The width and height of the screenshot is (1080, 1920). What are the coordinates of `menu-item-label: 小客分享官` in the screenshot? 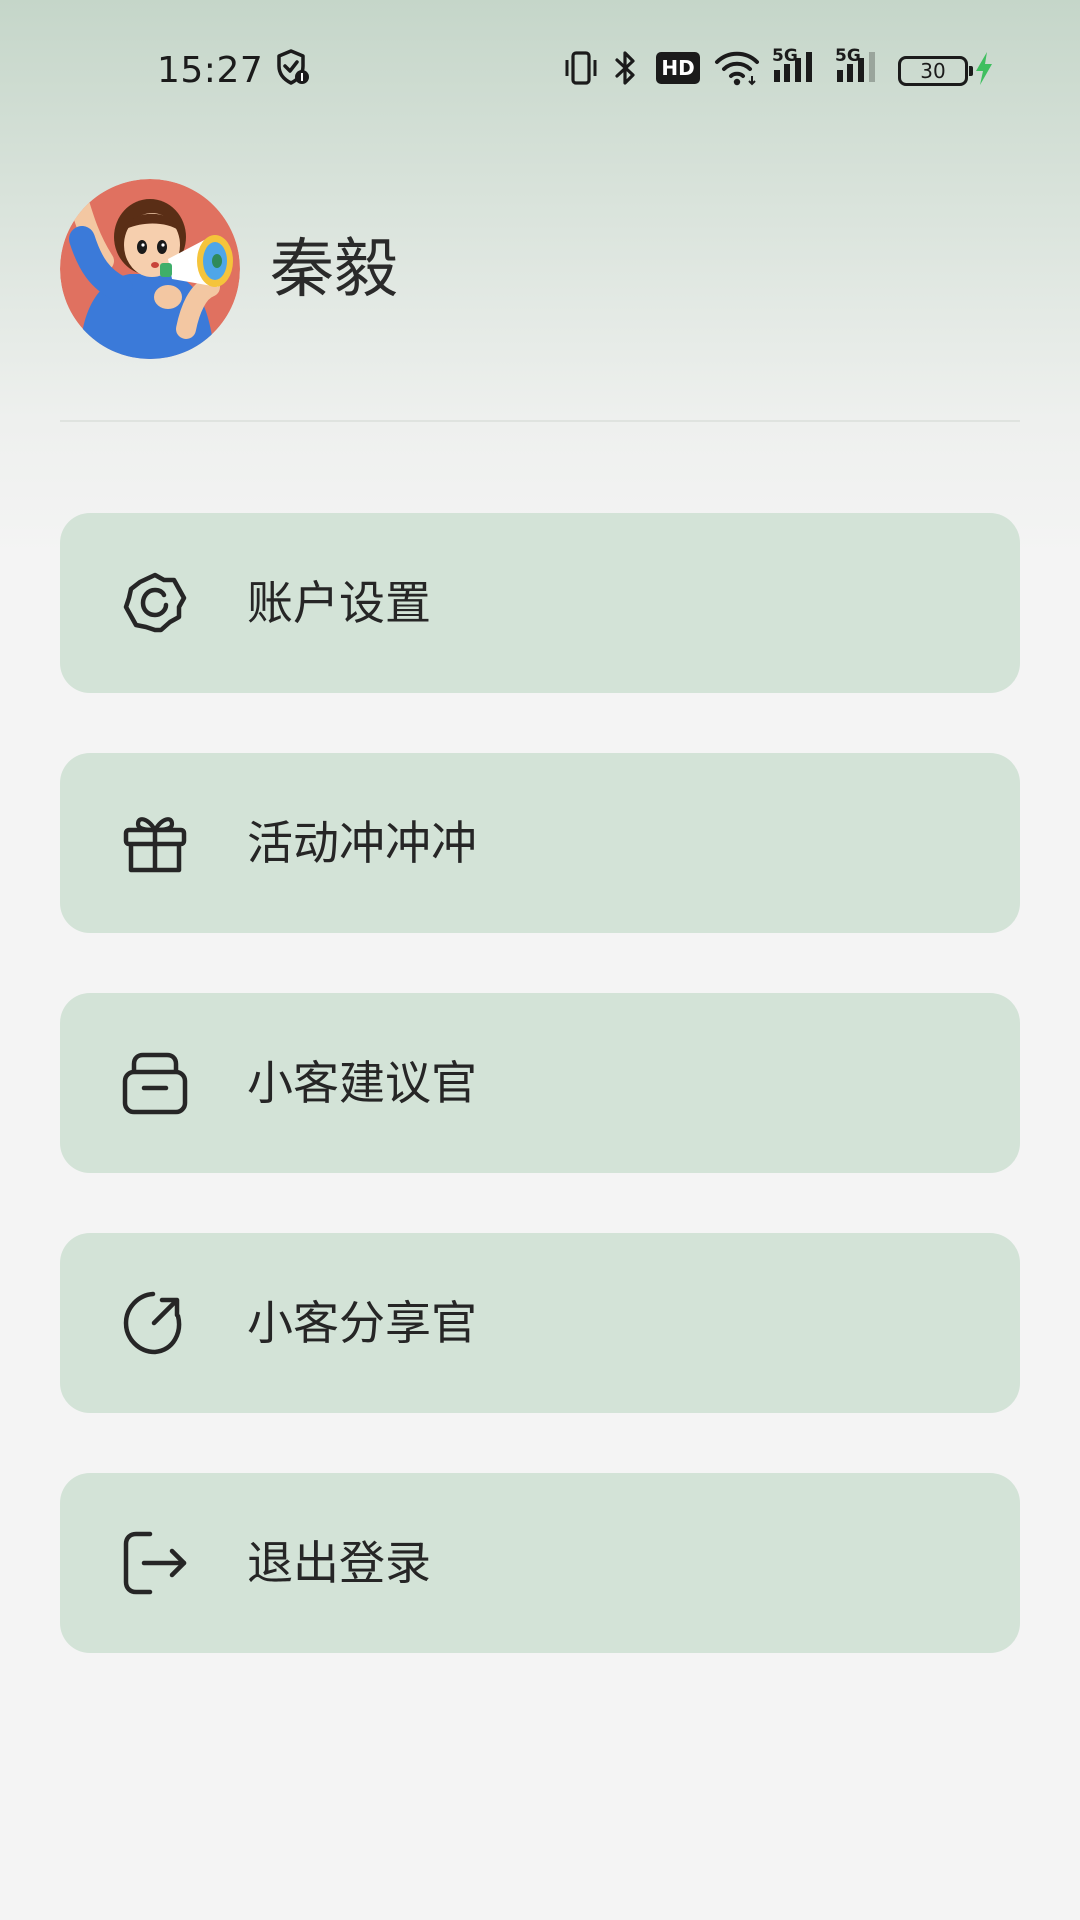 It's located at (362, 1323).